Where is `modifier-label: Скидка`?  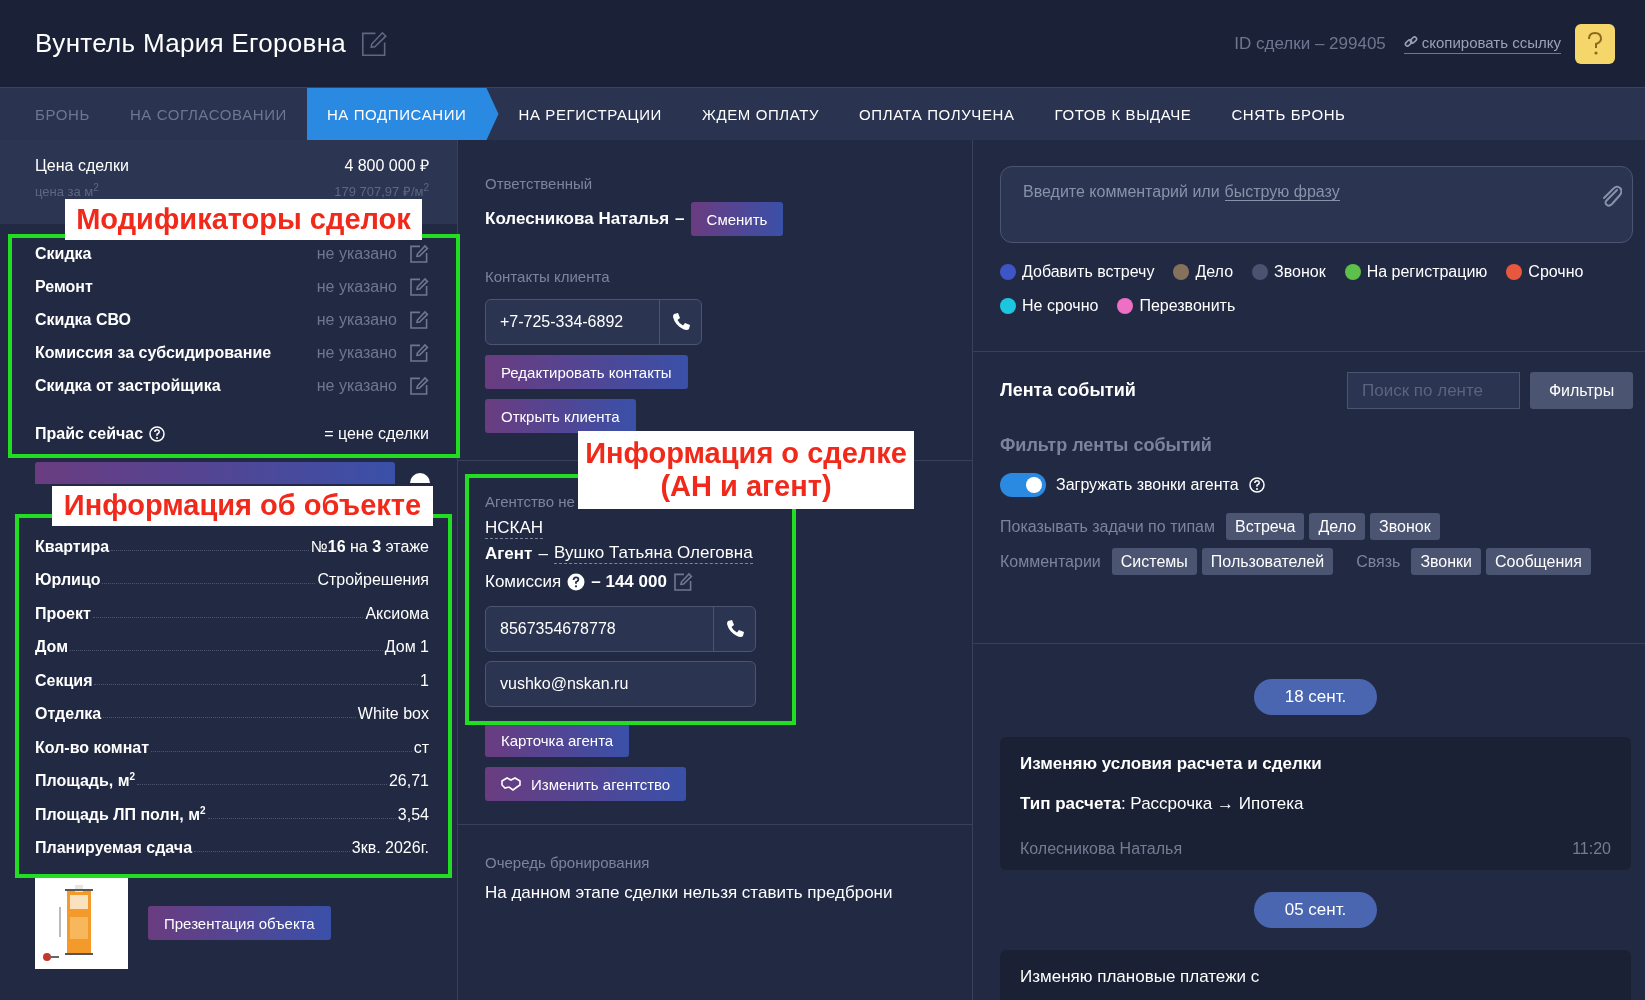 modifier-label: Скидка is located at coordinates (64, 253).